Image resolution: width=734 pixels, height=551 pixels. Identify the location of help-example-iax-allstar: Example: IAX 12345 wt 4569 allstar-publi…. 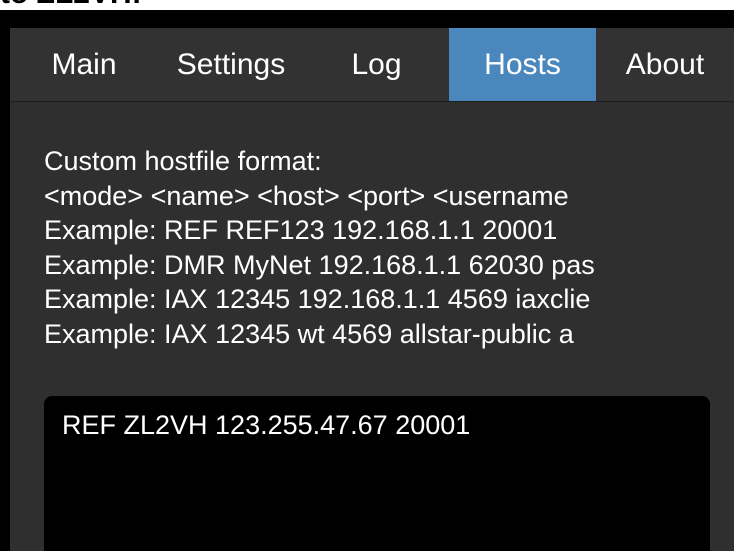
(309, 333).